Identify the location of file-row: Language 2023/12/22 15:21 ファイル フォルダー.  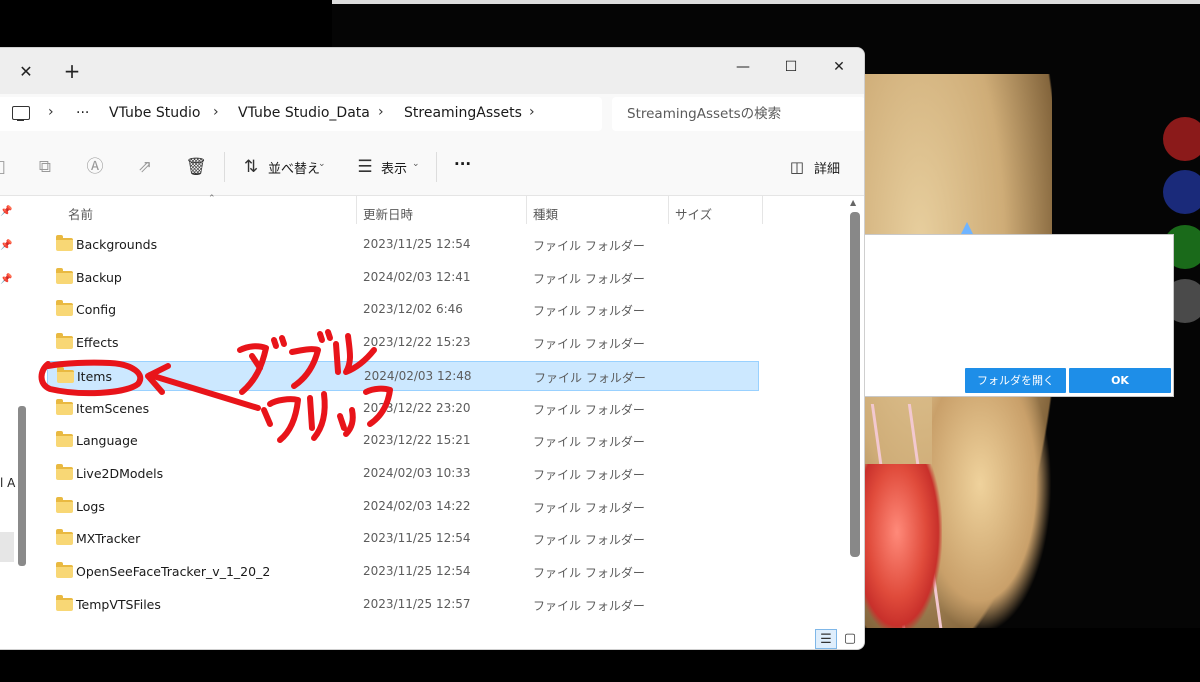
(403, 441).